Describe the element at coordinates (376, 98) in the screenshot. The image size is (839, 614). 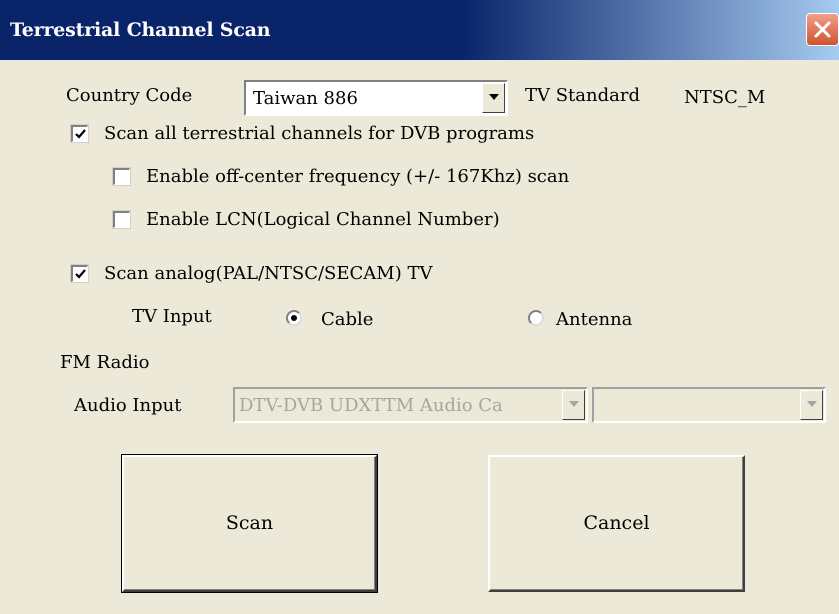
I see `country-code-select: Taiwan 886` at that location.